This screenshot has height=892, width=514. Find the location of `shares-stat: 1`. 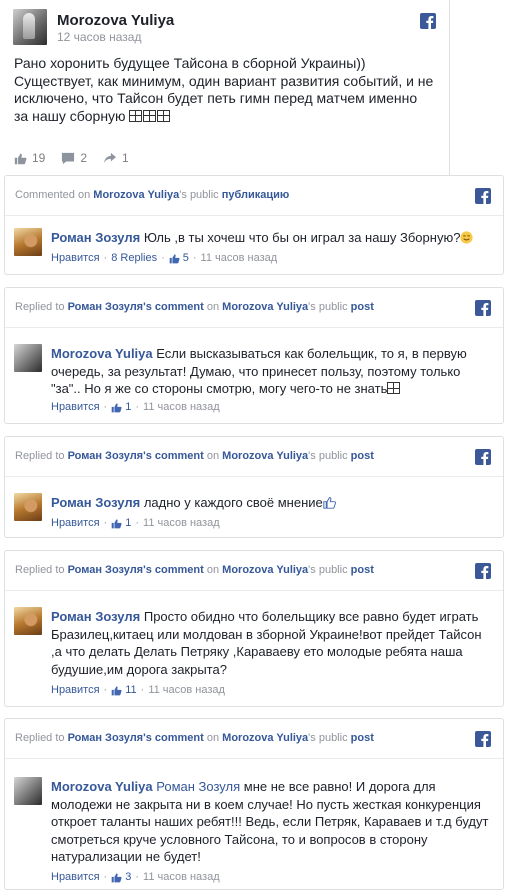

shares-stat: 1 is located at coordinates (116, 158).